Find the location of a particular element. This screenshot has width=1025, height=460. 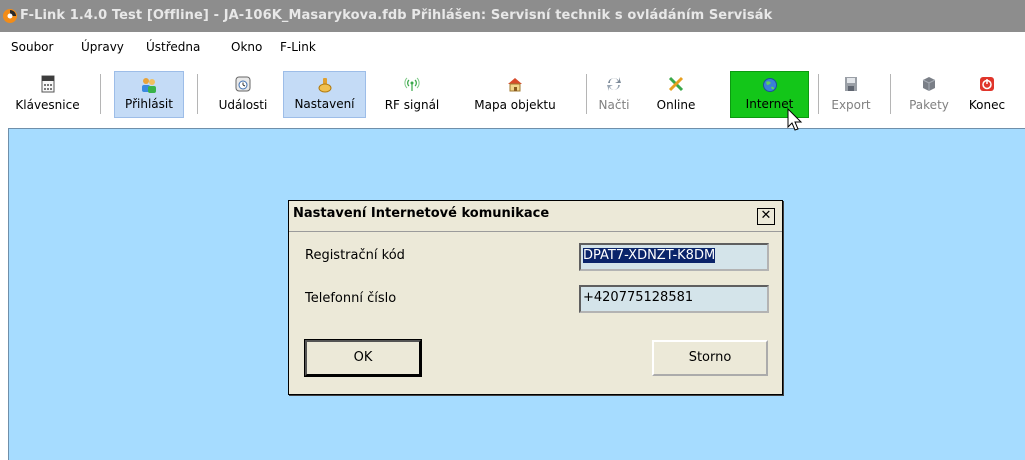

toolbar-keyboard-button: Klávesnice is located at coordinates (47, 94).